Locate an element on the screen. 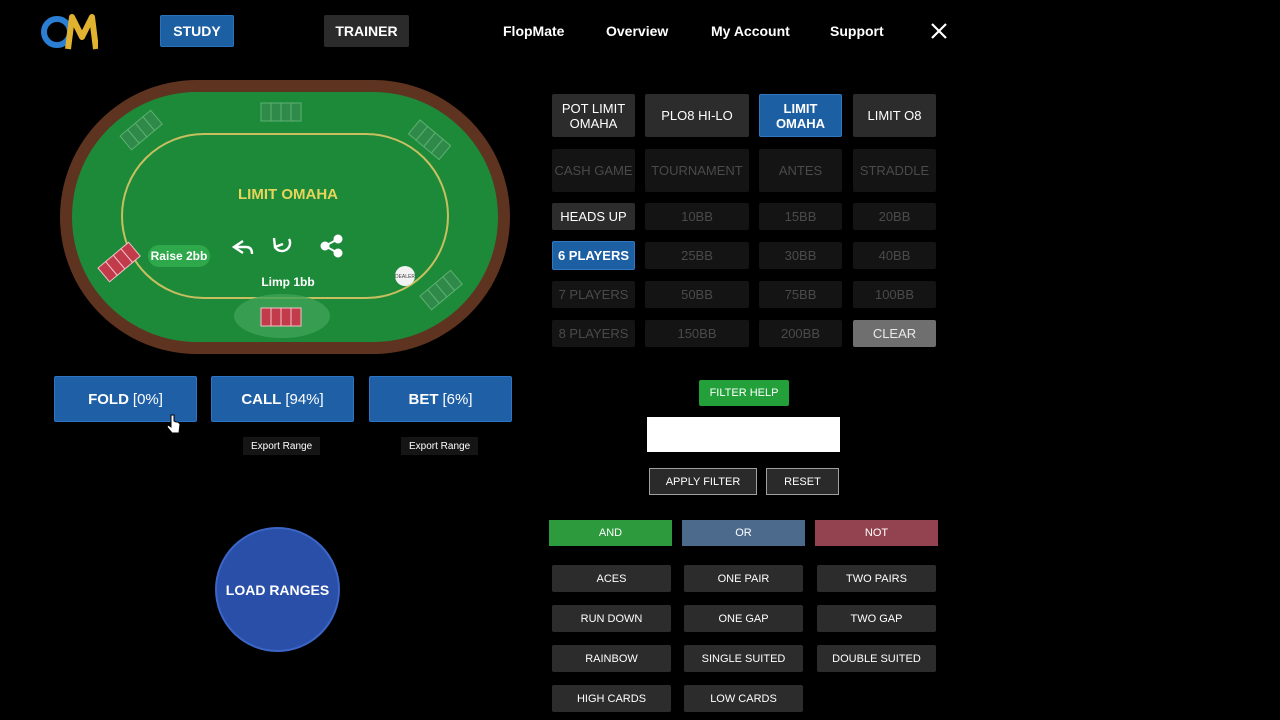  format-straddle: STRADDLE is located at coordinates (894, 170).